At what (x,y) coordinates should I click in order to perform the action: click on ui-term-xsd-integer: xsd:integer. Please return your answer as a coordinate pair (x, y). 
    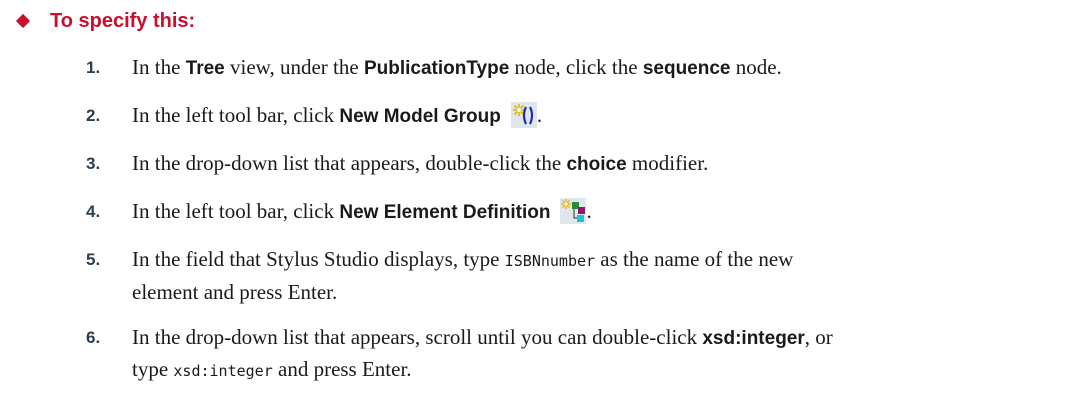
    Looking at the image, I should click on (753, 338).